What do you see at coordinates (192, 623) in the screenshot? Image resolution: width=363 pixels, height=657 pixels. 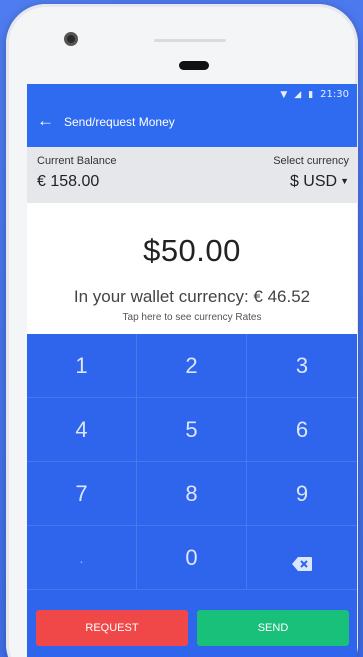 I see `action-bar: REQUEST SEND` at bounding box center [192, 623].